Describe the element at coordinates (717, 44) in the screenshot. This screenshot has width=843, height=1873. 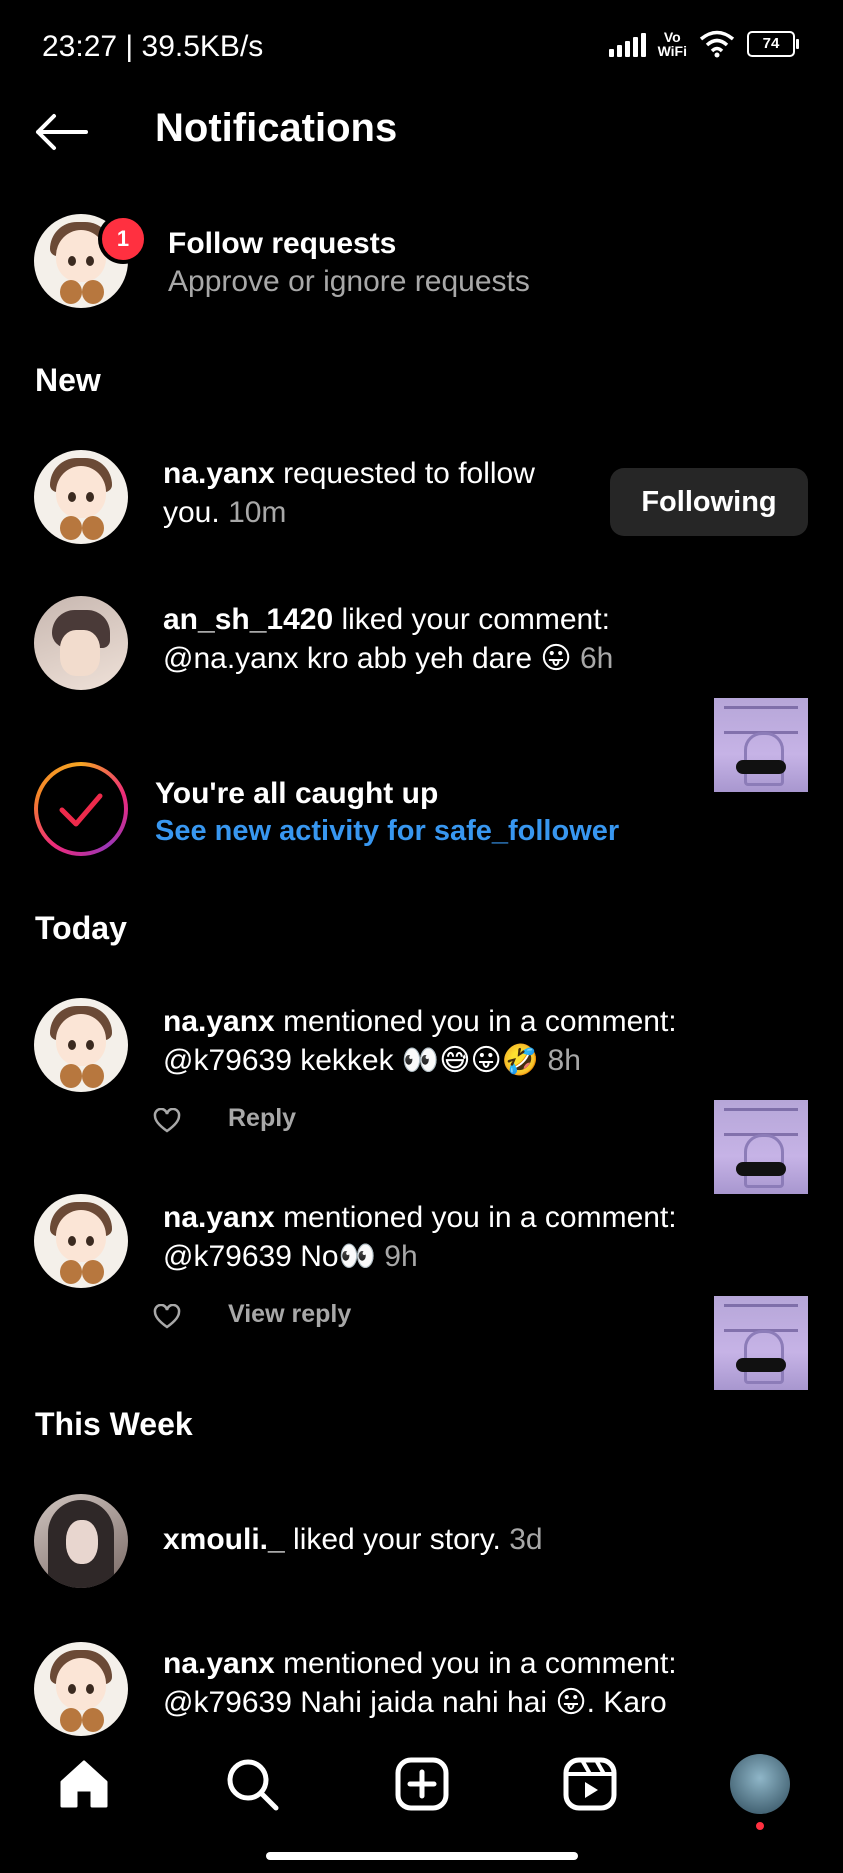
I see `wifi-icon` at that location.